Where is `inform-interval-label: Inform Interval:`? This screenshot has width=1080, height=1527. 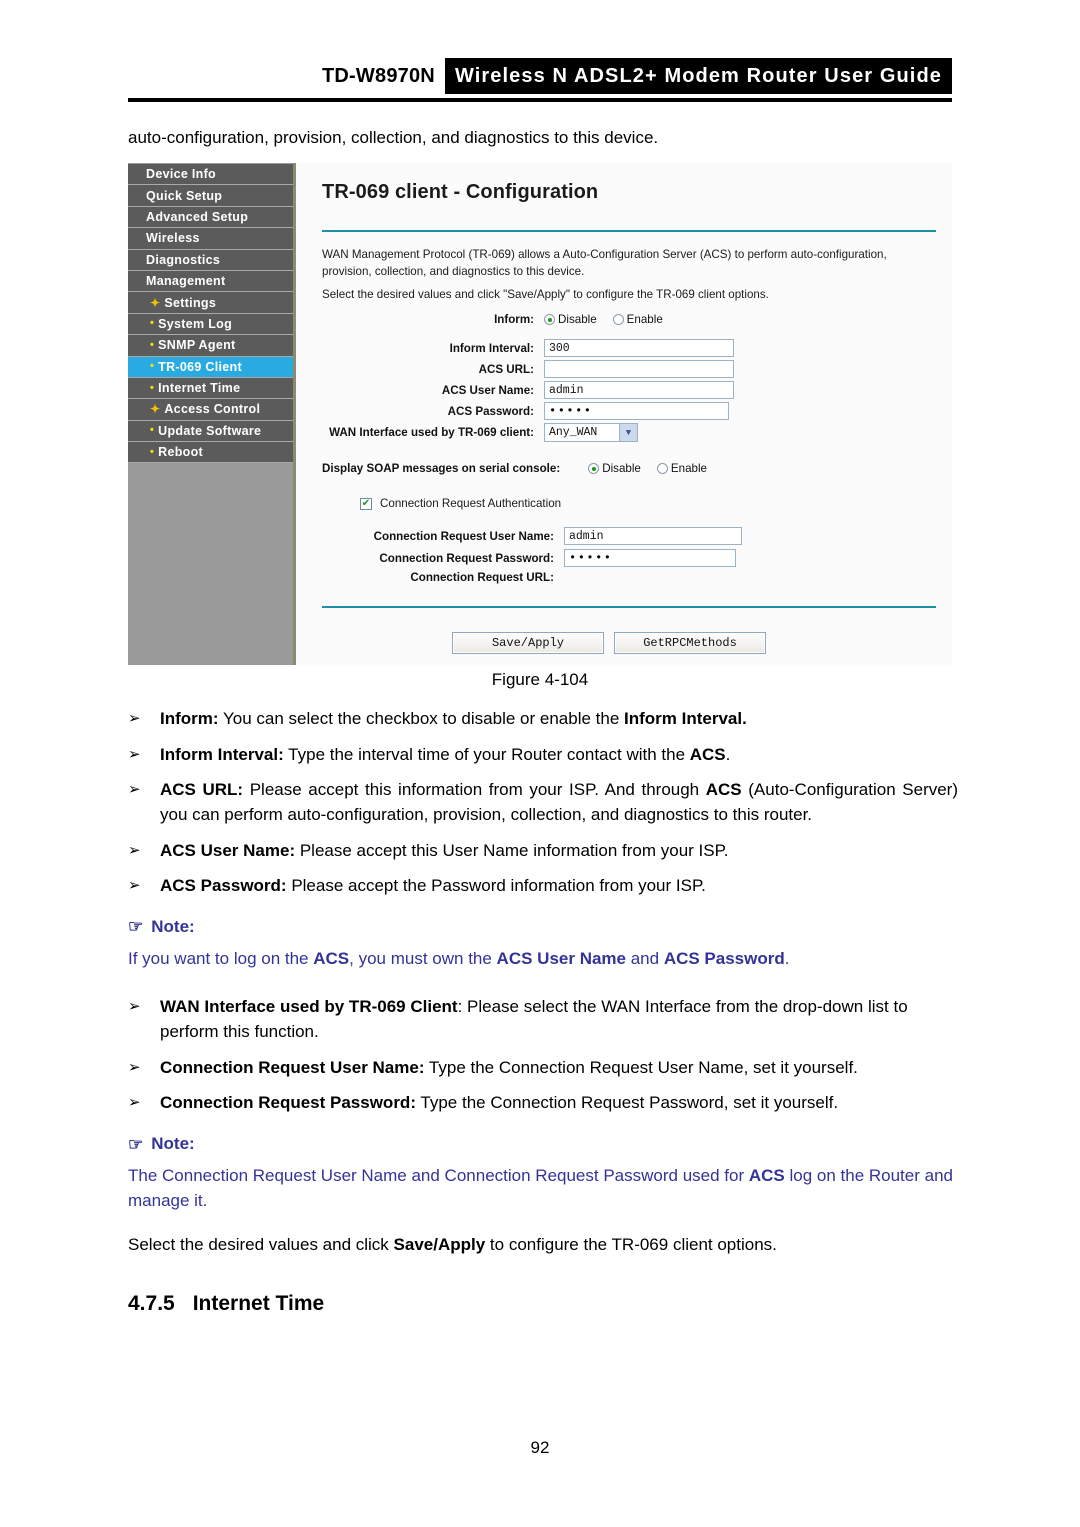
inform-interval-label: Inform Interval: is located at coordinates (491, 348).